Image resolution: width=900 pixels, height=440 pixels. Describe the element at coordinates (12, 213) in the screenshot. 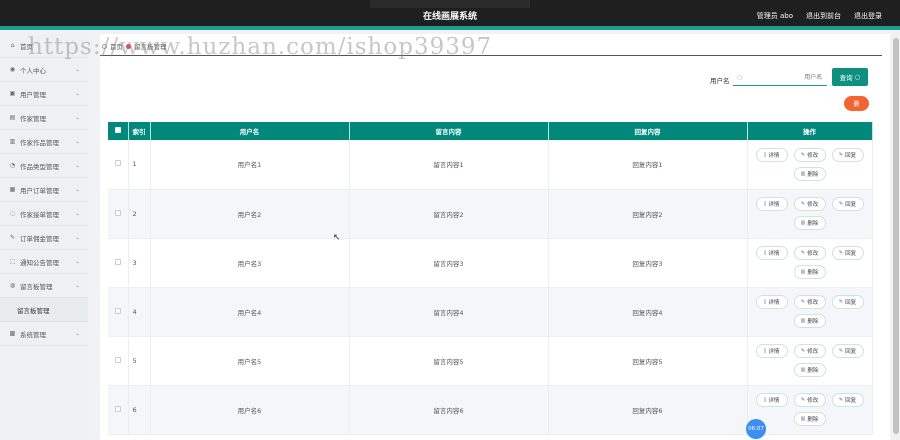

I see `accept-icon: ◌` at that location.